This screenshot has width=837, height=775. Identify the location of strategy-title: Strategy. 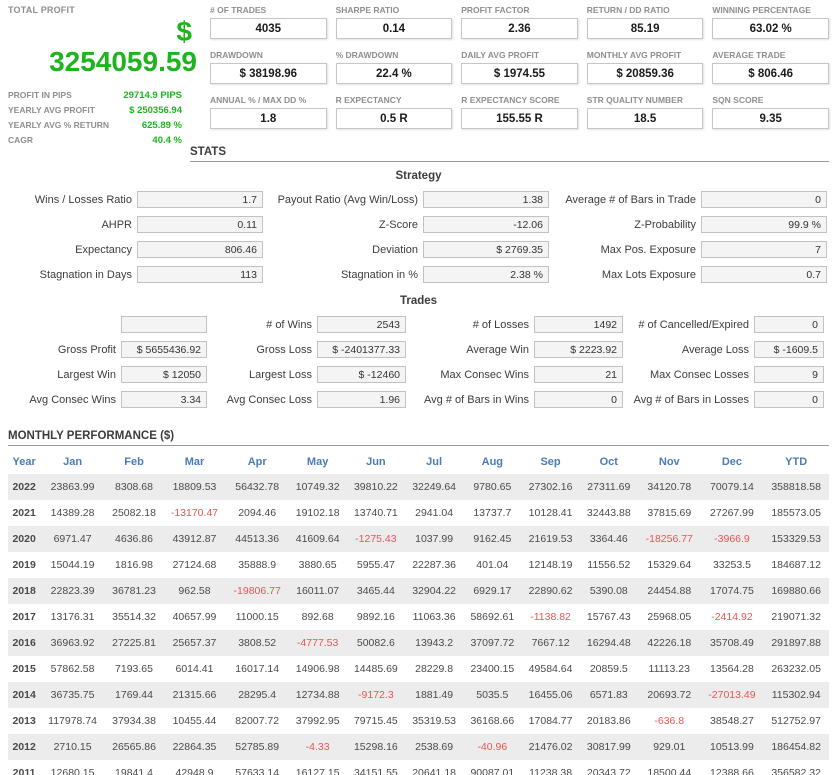
(418, 176).